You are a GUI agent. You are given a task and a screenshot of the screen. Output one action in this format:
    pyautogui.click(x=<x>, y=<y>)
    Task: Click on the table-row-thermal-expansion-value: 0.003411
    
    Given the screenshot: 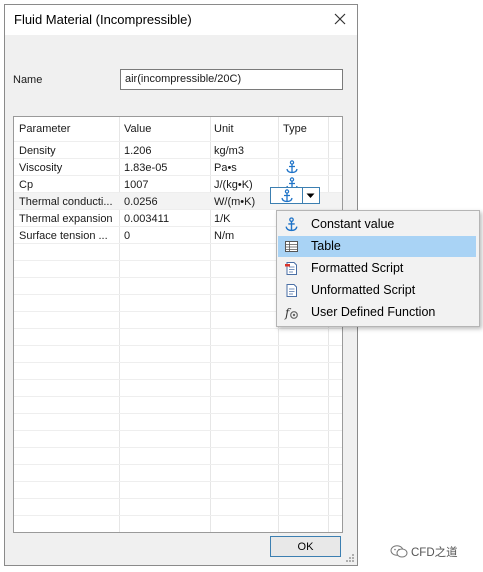 What is the action you would take?
    pyautogui.click(x=146, y=219)
    